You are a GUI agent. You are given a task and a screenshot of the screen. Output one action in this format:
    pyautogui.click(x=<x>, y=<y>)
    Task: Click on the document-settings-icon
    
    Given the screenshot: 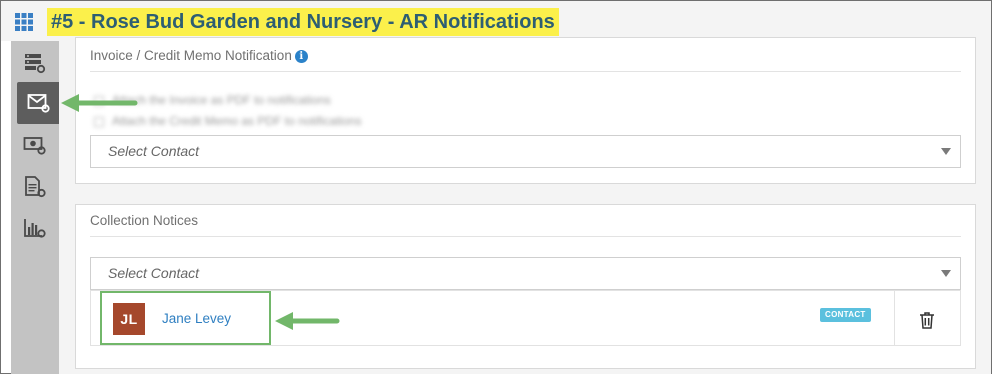 What is the action you would take?
    pyautogui.click(x=35, y=187)
    